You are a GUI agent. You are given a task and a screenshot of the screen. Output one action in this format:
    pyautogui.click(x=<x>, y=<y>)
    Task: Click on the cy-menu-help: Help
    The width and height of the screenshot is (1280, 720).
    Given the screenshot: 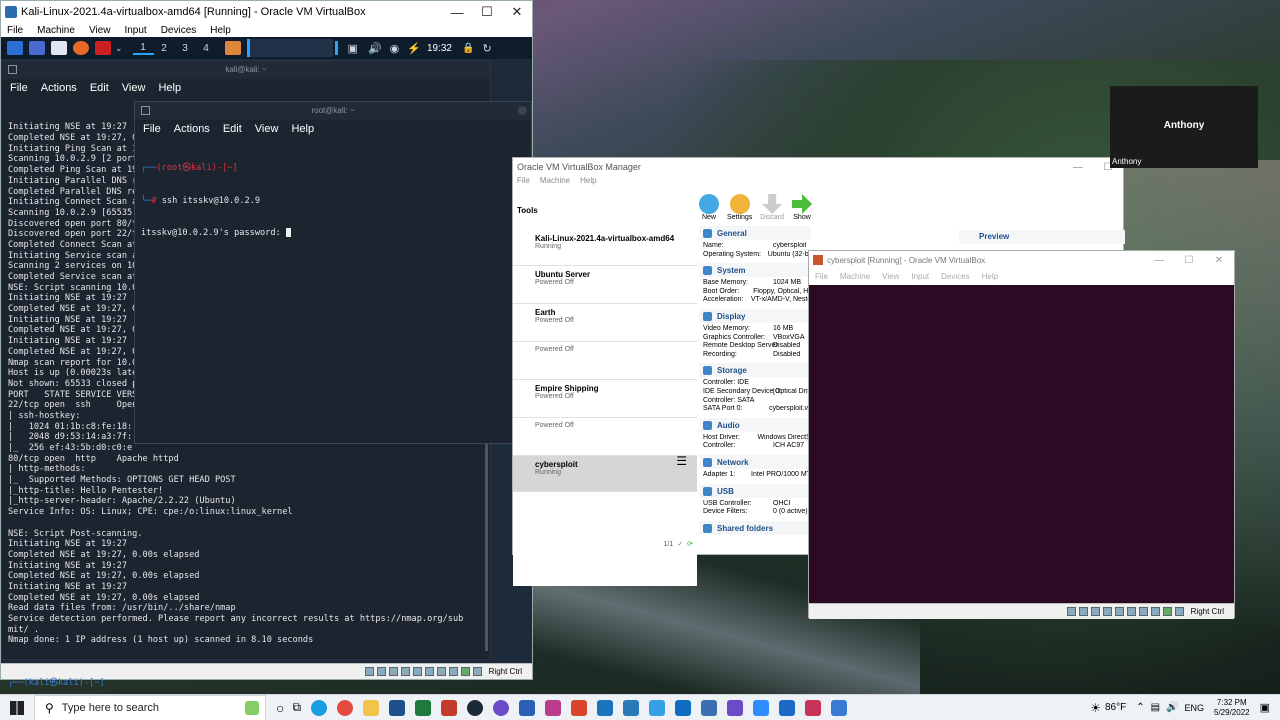 What is the action you would take?
    pyautogui.click(x=990, y=276)
    